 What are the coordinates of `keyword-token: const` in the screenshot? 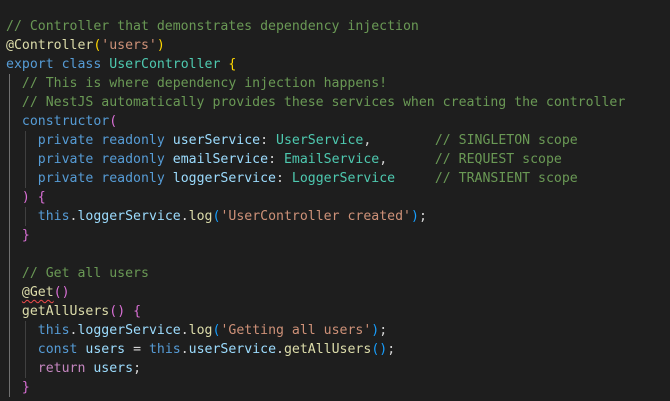 It's located at (57, 349).